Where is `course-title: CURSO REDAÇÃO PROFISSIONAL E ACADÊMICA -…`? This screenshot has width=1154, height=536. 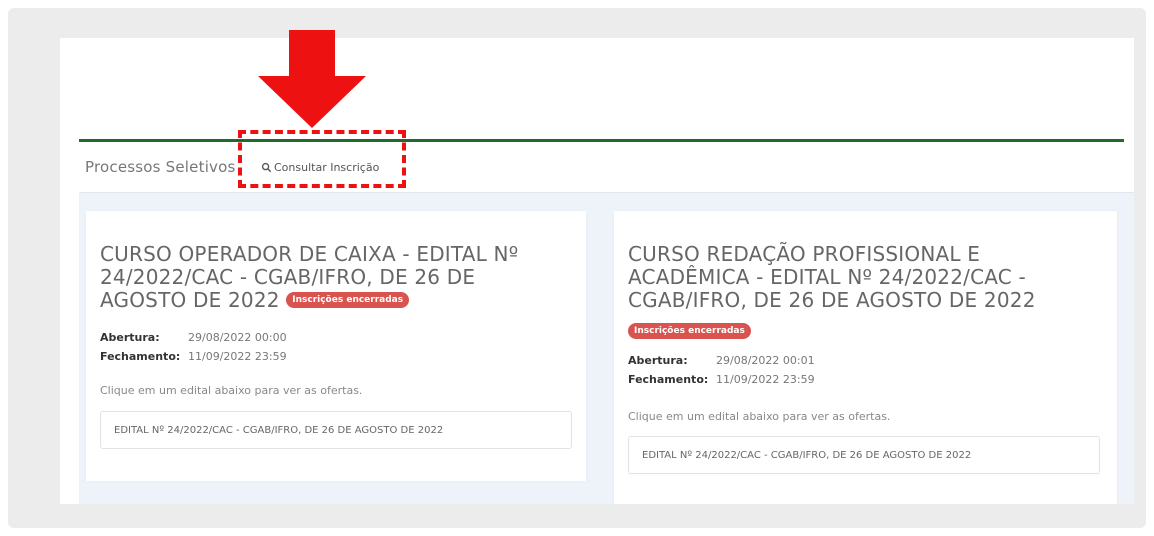
course-title: CURSO REDAÇÃO PROFISSIONAL E ACADÊMICA -… is located at coordinates (832, 277).